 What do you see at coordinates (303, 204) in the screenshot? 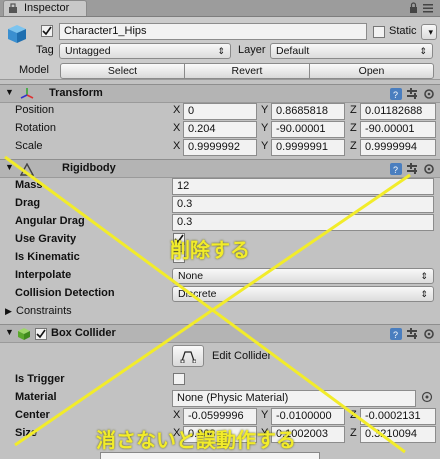
I see `drag-field: 0.3` at bounding box center [303, 204].